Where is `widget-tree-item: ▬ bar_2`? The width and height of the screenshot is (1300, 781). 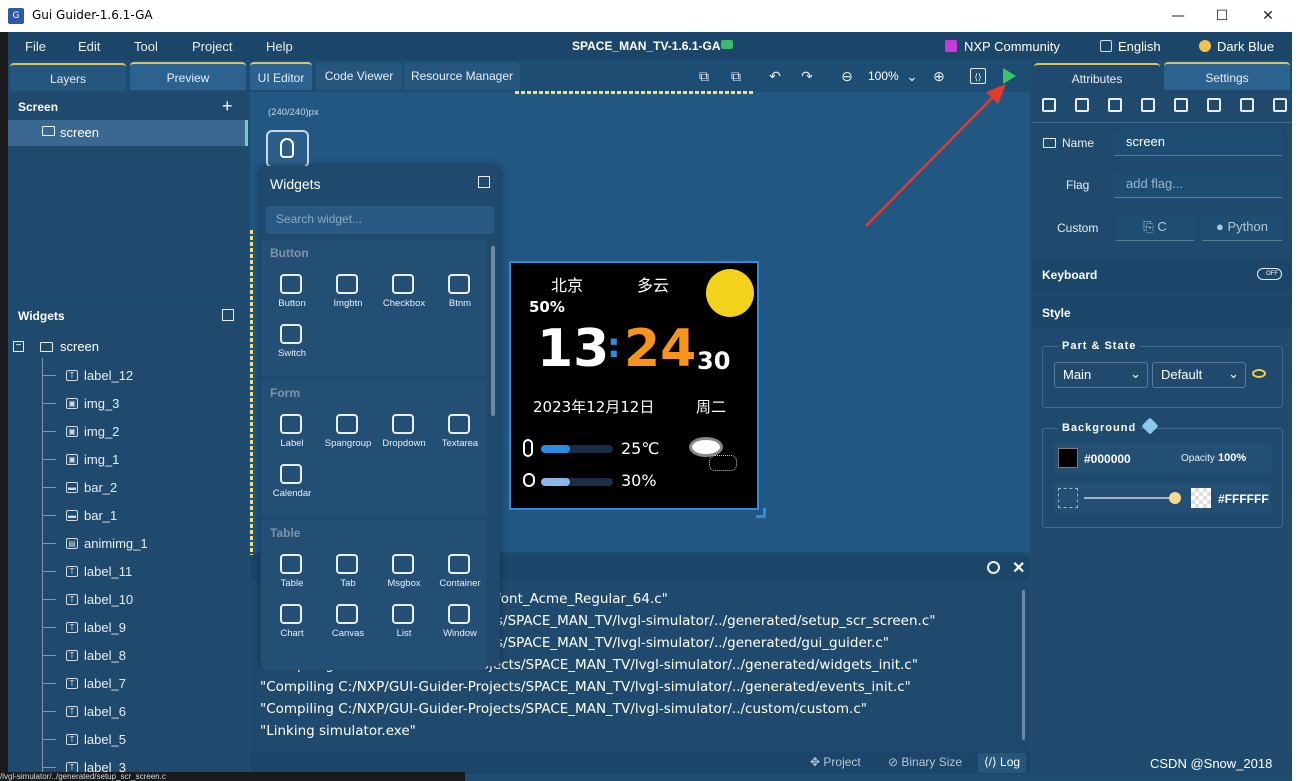
widget-tree-item: ▬ bar_2 is located at coordinates (128, 488).